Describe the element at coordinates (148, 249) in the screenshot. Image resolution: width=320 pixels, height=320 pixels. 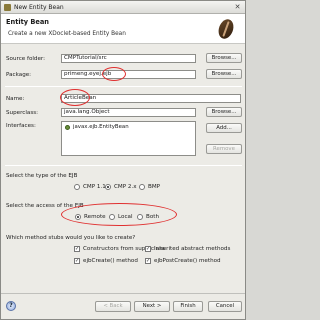
I see `inherited-abstract-checkbox: ✓` at that location.